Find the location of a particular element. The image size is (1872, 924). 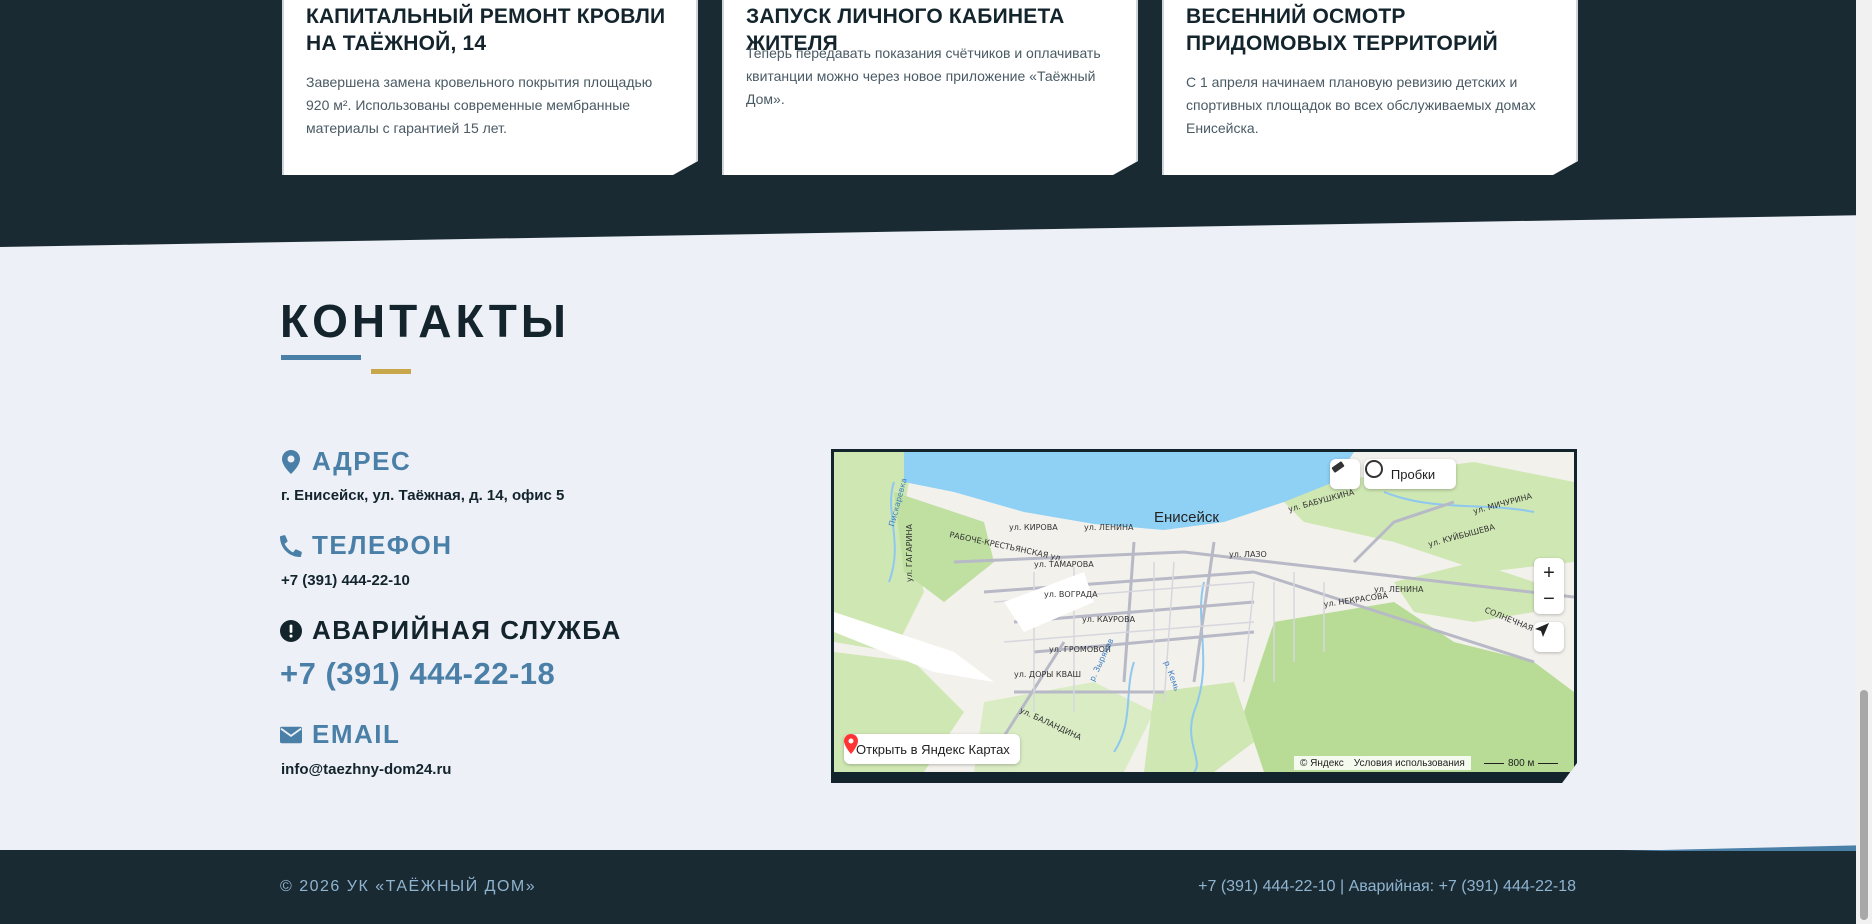

map-scale: 800 м is located at coordinates (1521, 763).